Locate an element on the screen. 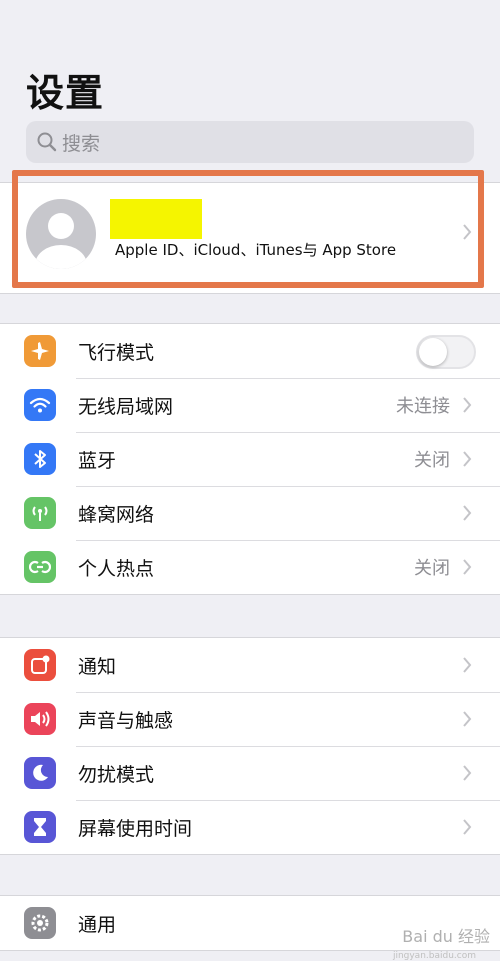 The height and width of the screenshot is (961, 500). wifi-icon is located at coordinates (40, 405).